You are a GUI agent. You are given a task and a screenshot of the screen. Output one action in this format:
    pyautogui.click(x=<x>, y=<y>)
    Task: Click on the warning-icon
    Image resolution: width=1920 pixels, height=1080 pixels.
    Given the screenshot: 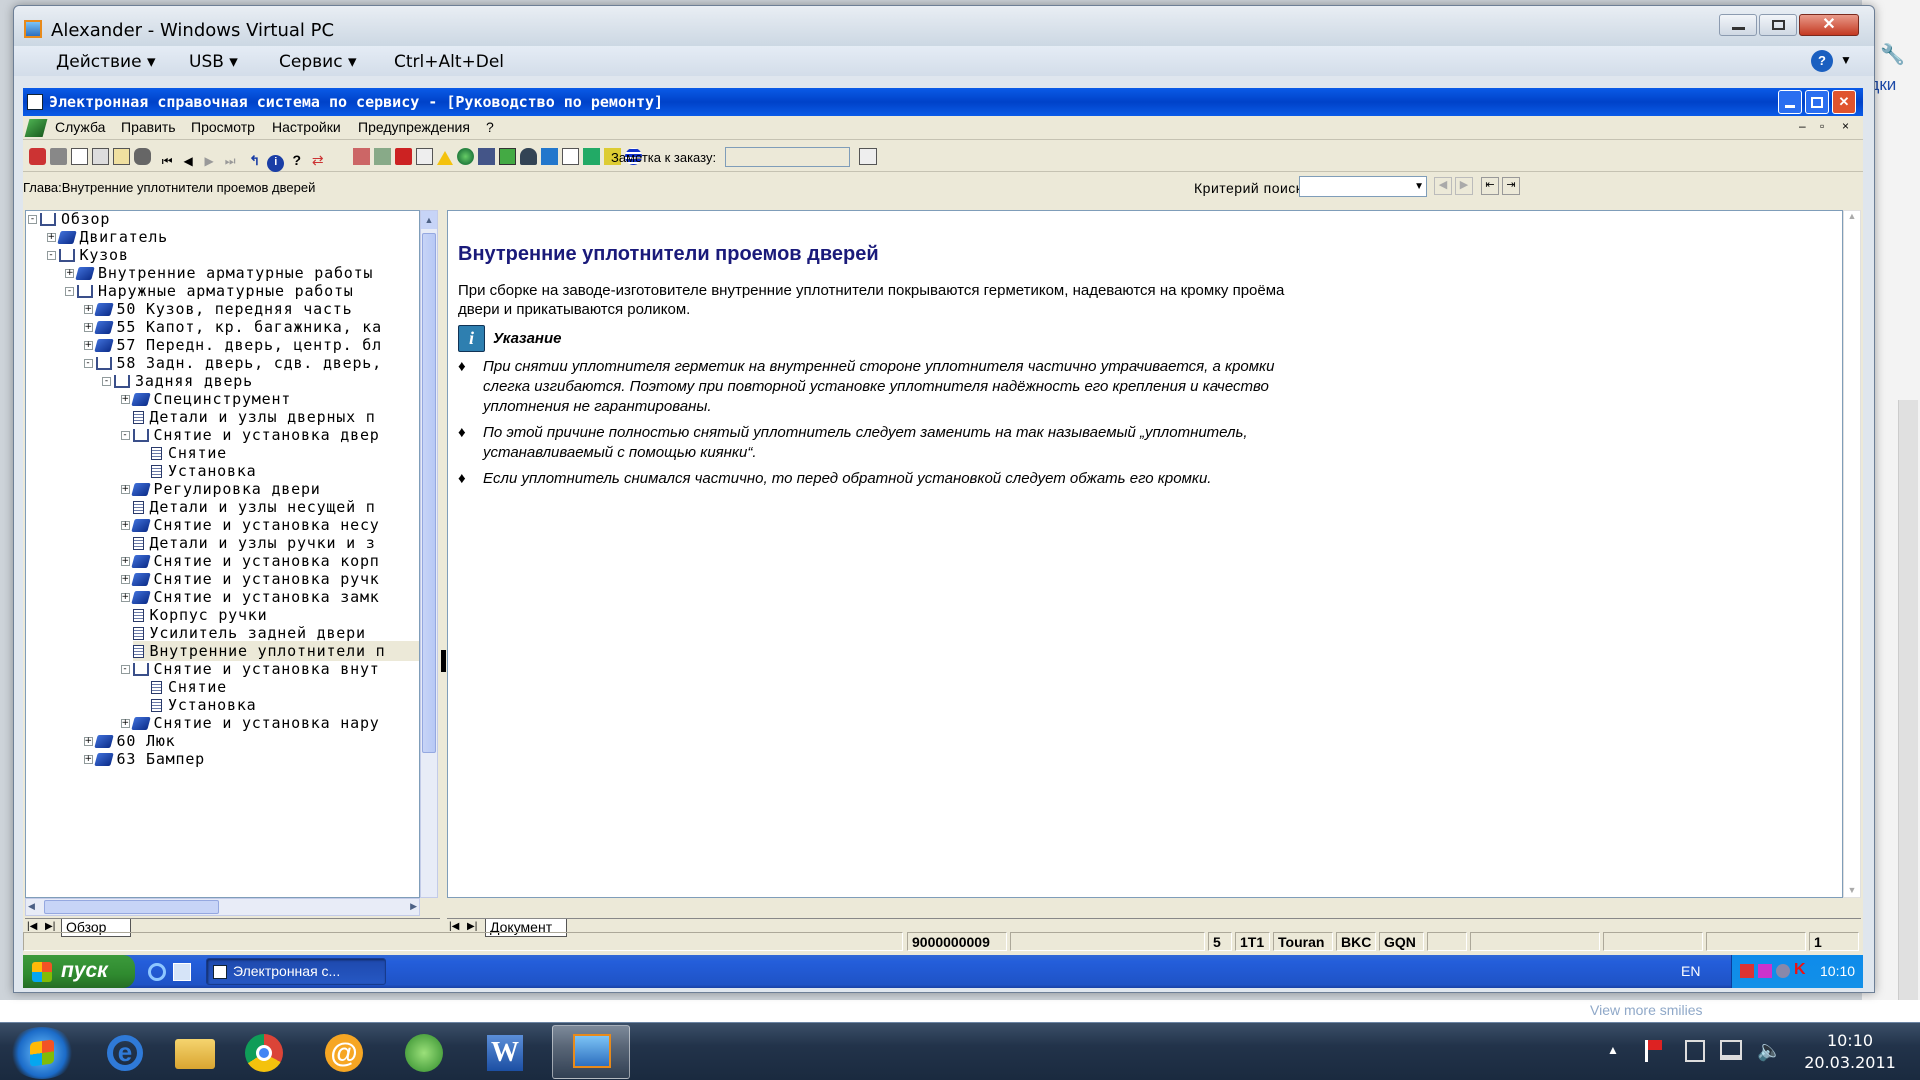 What is the action you would take?
    pyautogui.click(x=445, y=156)
    